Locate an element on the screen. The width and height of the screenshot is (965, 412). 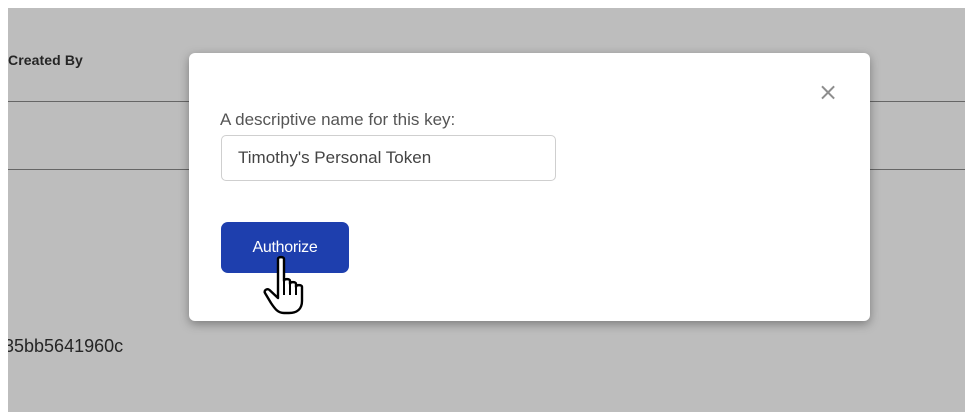
hand-pointer-icon is located at coordinates (283, 285).